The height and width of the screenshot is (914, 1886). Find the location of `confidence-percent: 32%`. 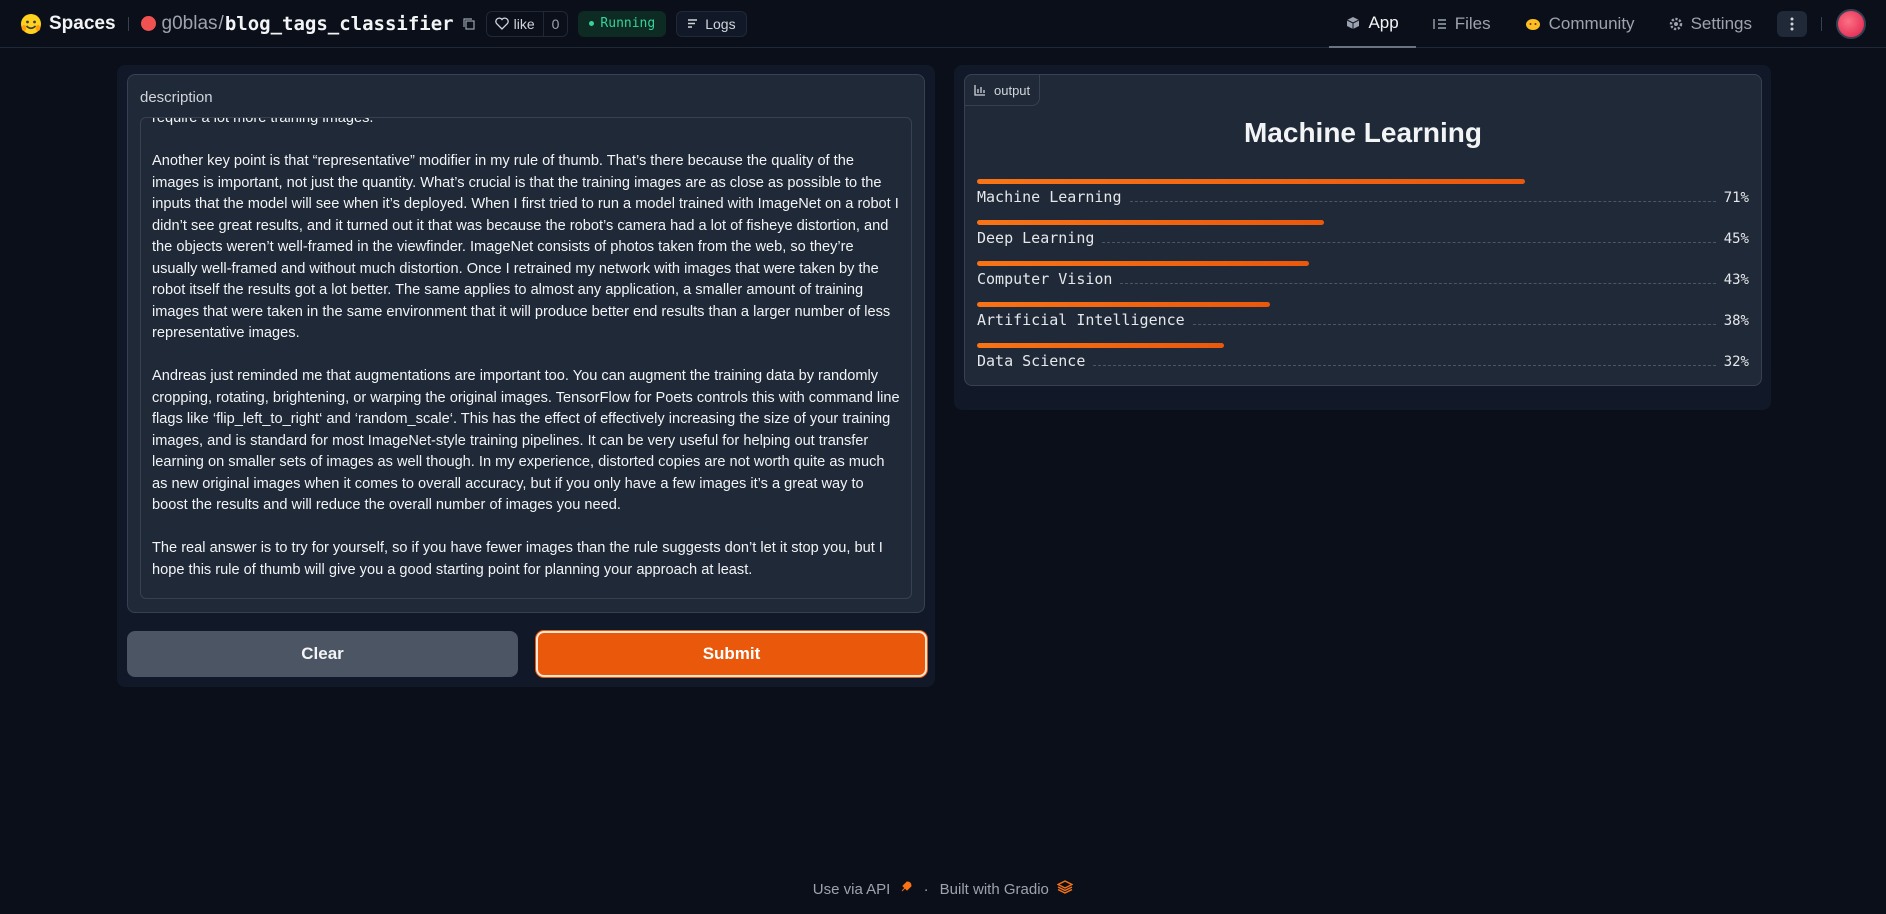

confidence-percent: 32% is located at coordinates (1736, 362).